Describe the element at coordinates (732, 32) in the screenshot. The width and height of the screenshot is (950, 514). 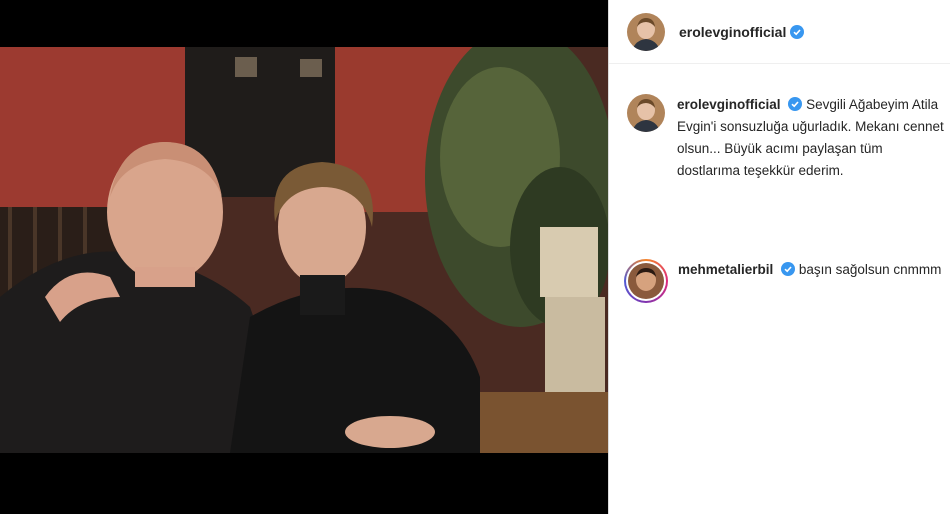
I see `header-username: erolevginofficial` at that location.